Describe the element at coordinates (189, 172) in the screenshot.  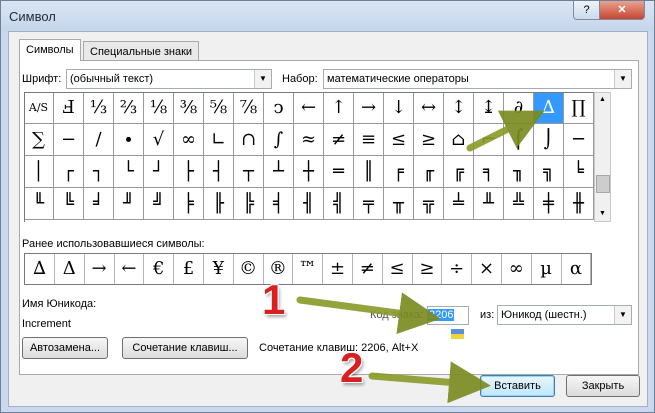
I see `symbol-cell: ├` at that location.